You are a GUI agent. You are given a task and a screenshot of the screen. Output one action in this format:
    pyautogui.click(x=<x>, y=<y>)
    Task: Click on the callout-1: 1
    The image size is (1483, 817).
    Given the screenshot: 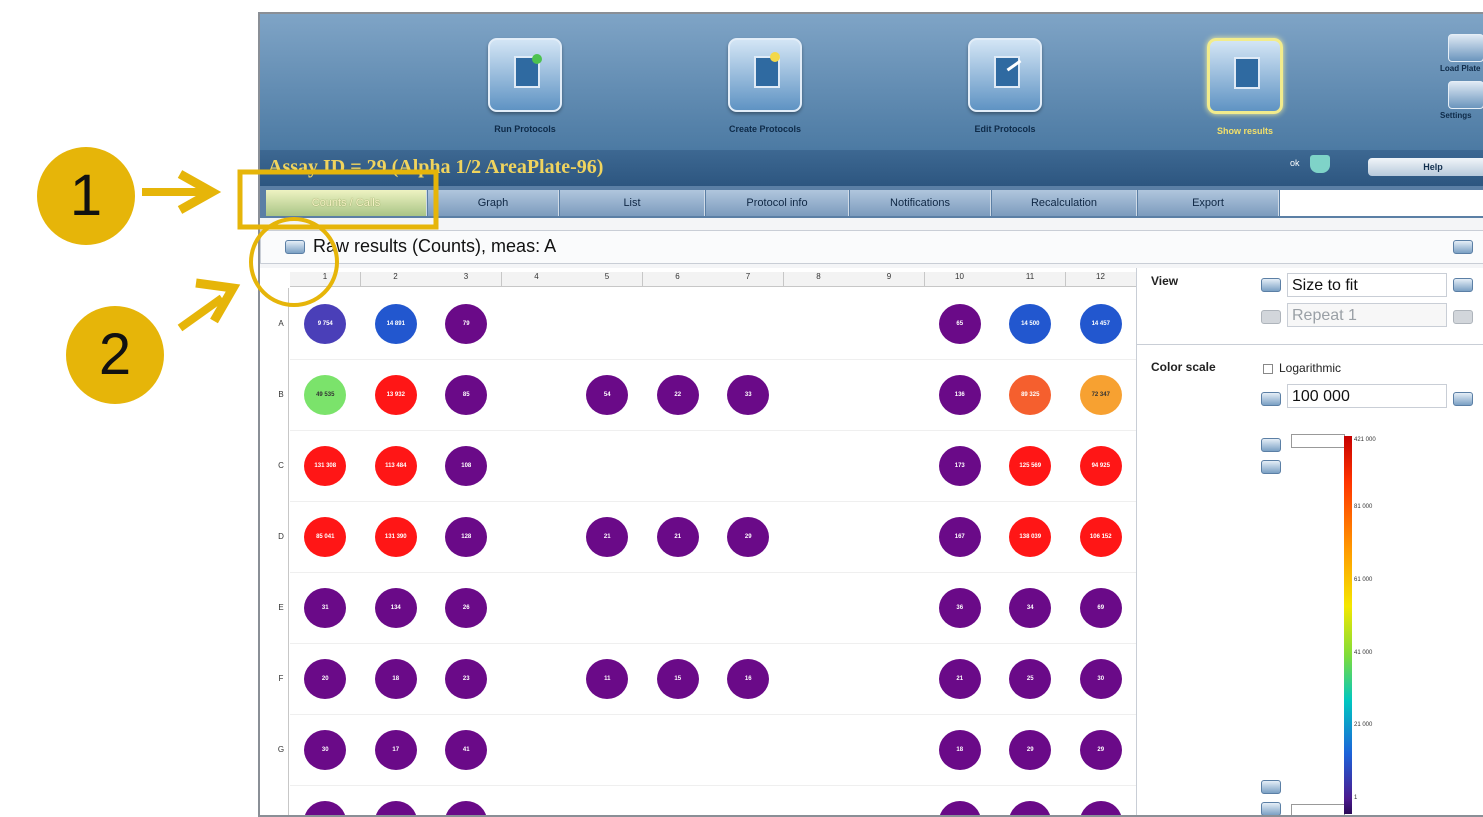 What is the action you would take?
    pyautogui.click(x=86, y=196)
    